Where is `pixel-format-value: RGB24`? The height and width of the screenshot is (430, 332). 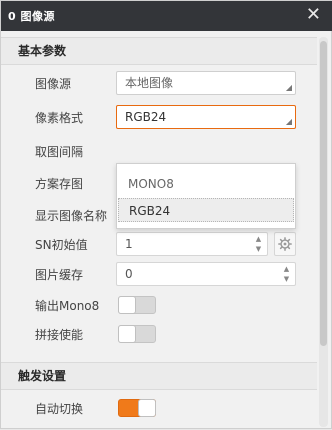 pixel-format-value: RGB24 is located at coordinates (146, 117).